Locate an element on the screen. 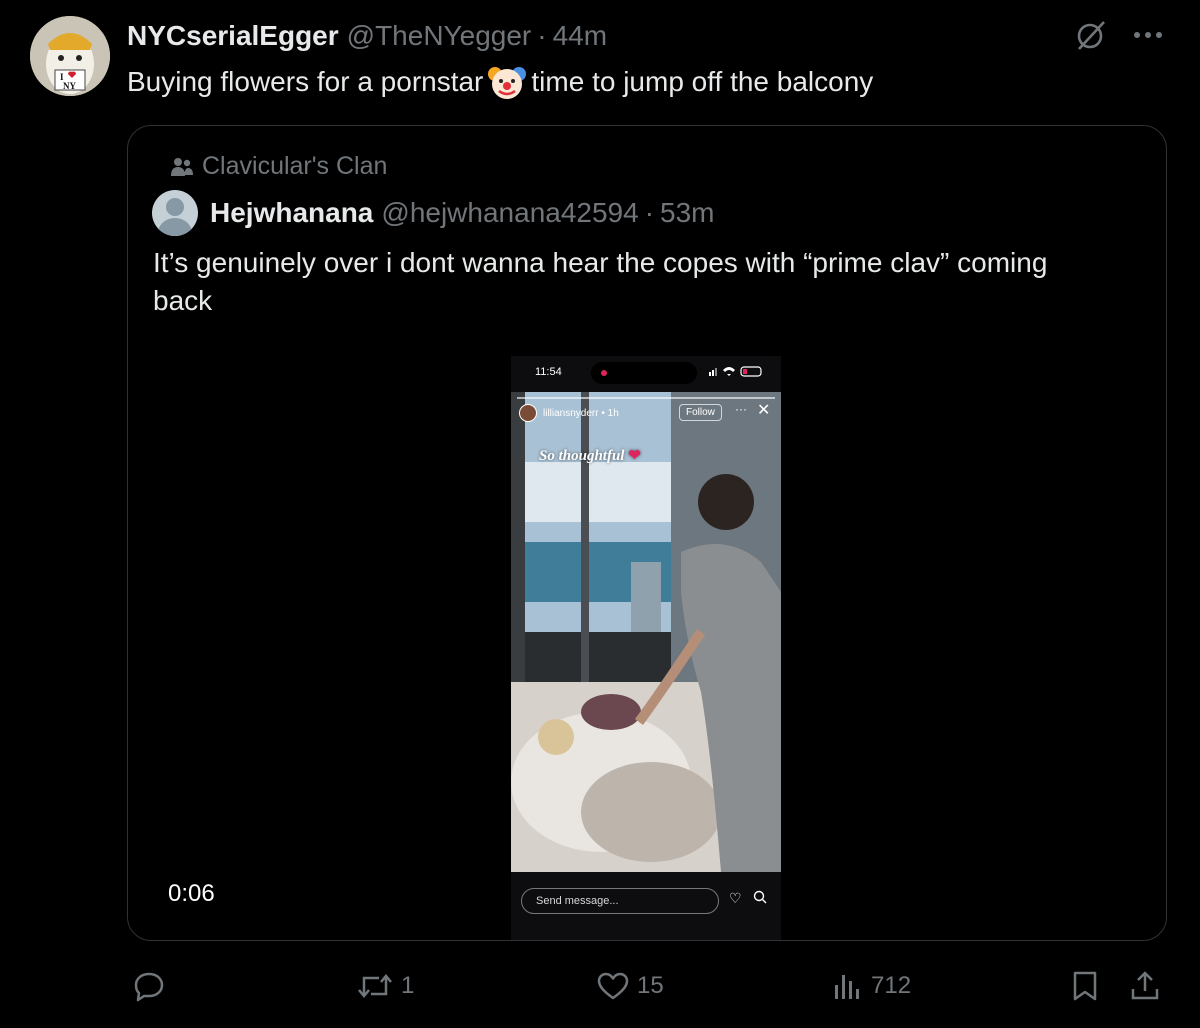 This screenshot has height=1028, width=1200. tweet-header: NYCserialEgger @TheNYegger · 44m is located at coordinates (367, 36).